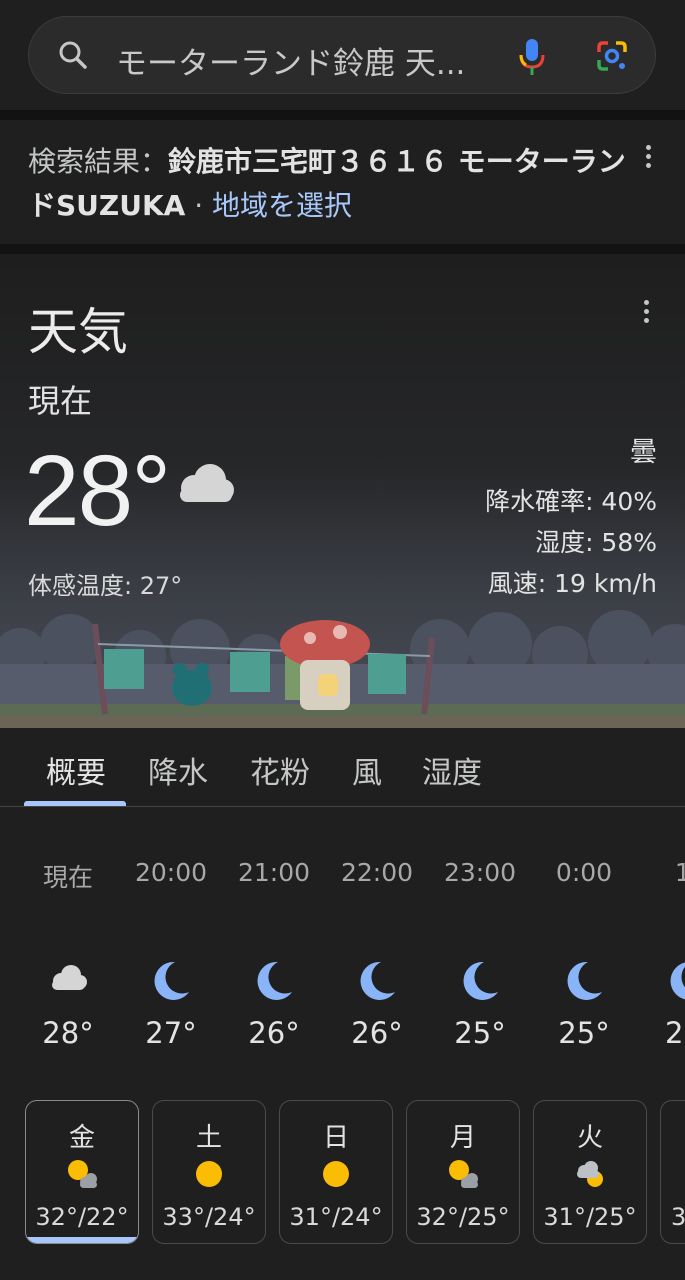  I want to click on microphone-icon, so click(532, 59).